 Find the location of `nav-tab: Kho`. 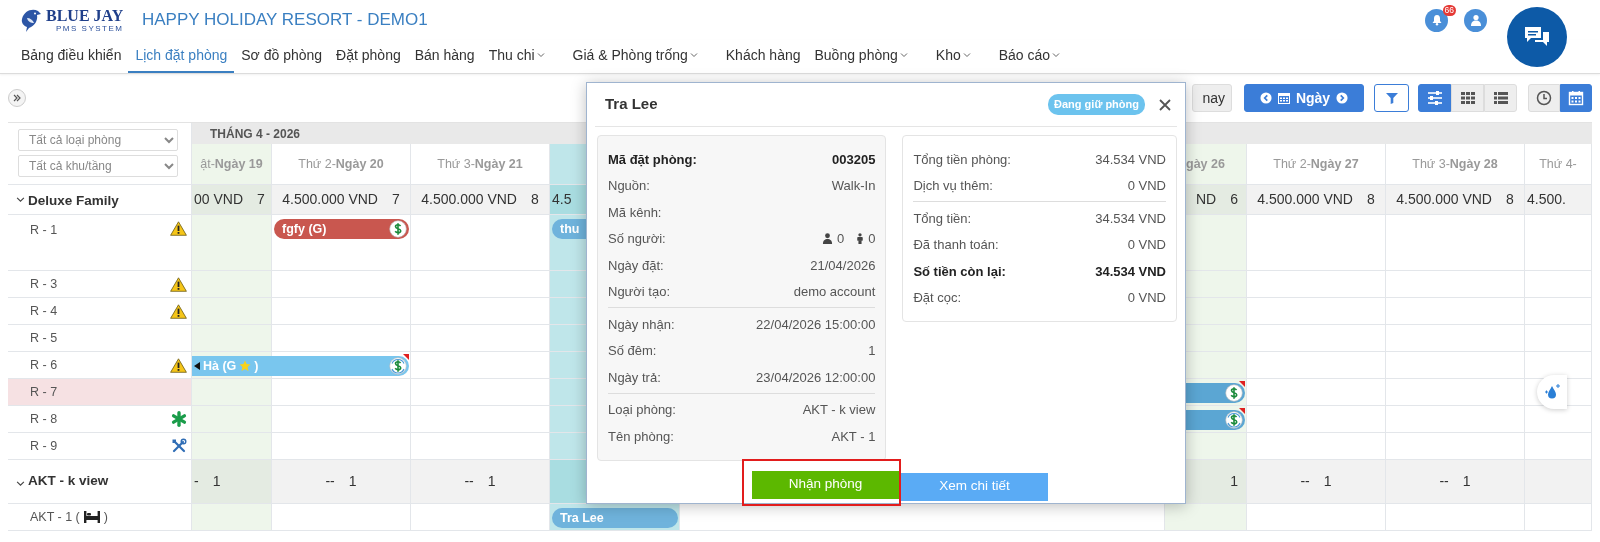

nav-tab: Kho is located at coordinates (953, 56).